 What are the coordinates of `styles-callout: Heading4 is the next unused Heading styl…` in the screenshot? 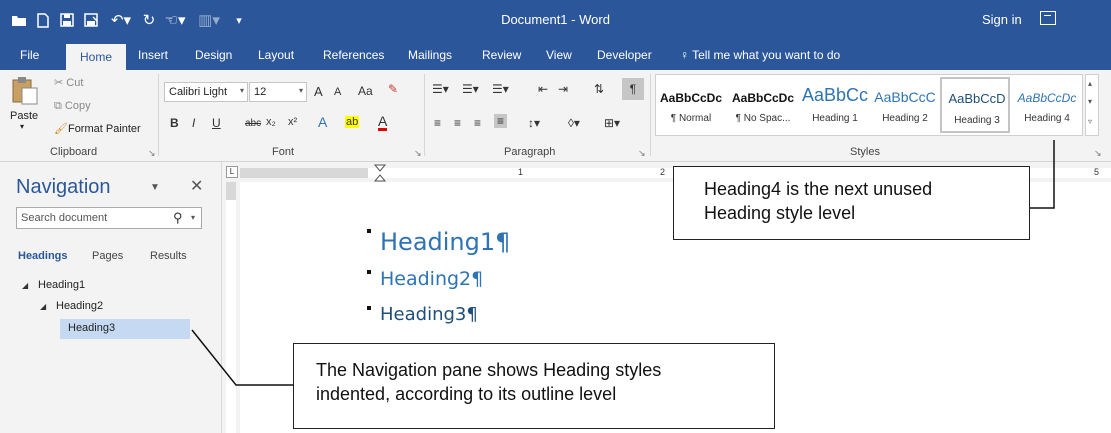 It's located at (851, 203).